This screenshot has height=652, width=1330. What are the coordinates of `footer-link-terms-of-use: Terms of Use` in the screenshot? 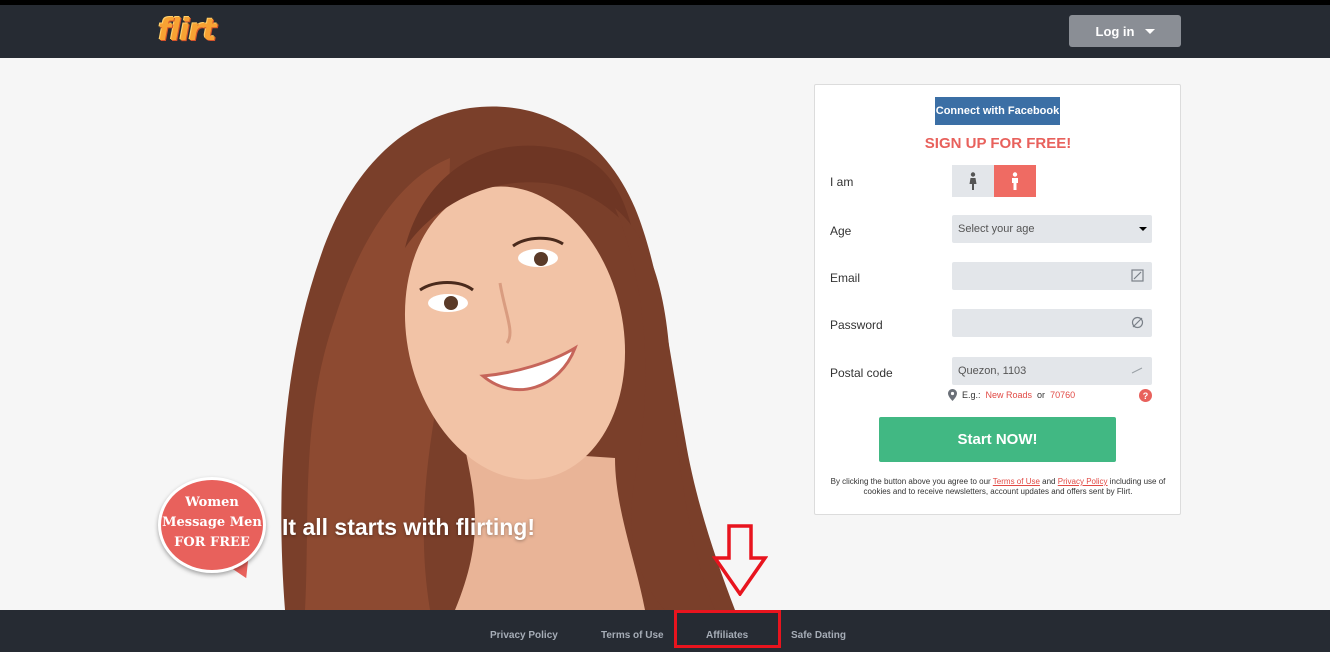 It's located at (632, 635).